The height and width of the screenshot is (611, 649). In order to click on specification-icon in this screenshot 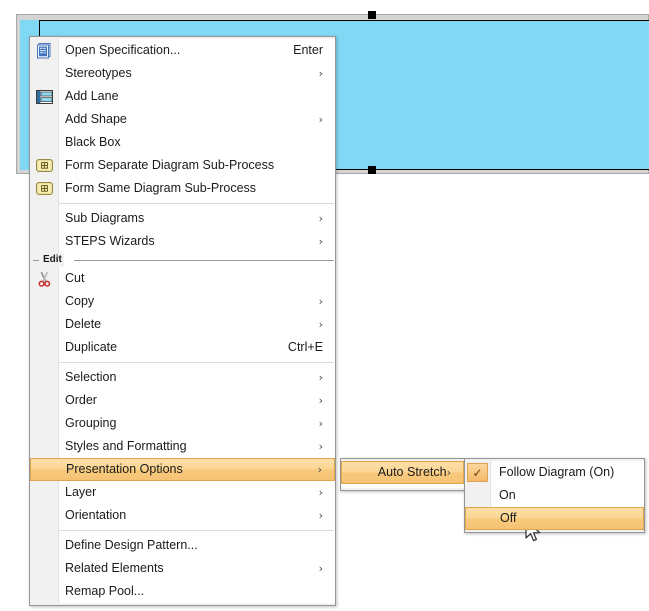, I will do `click(44, 50)`.